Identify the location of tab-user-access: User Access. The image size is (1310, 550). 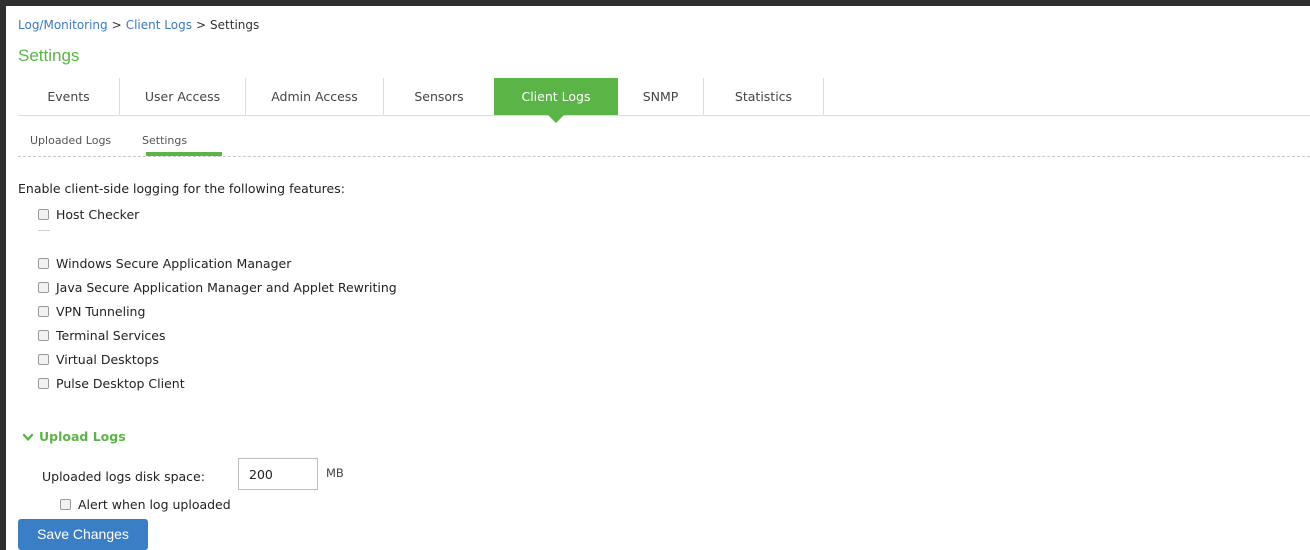
(183, 96).